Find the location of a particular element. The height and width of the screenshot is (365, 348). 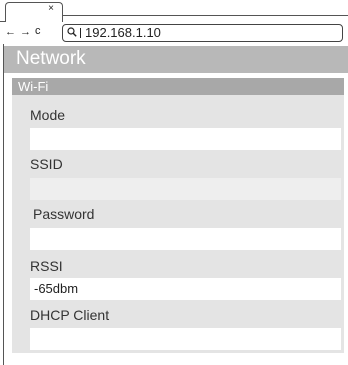

text-cursor is located at coordinates (80, 33).